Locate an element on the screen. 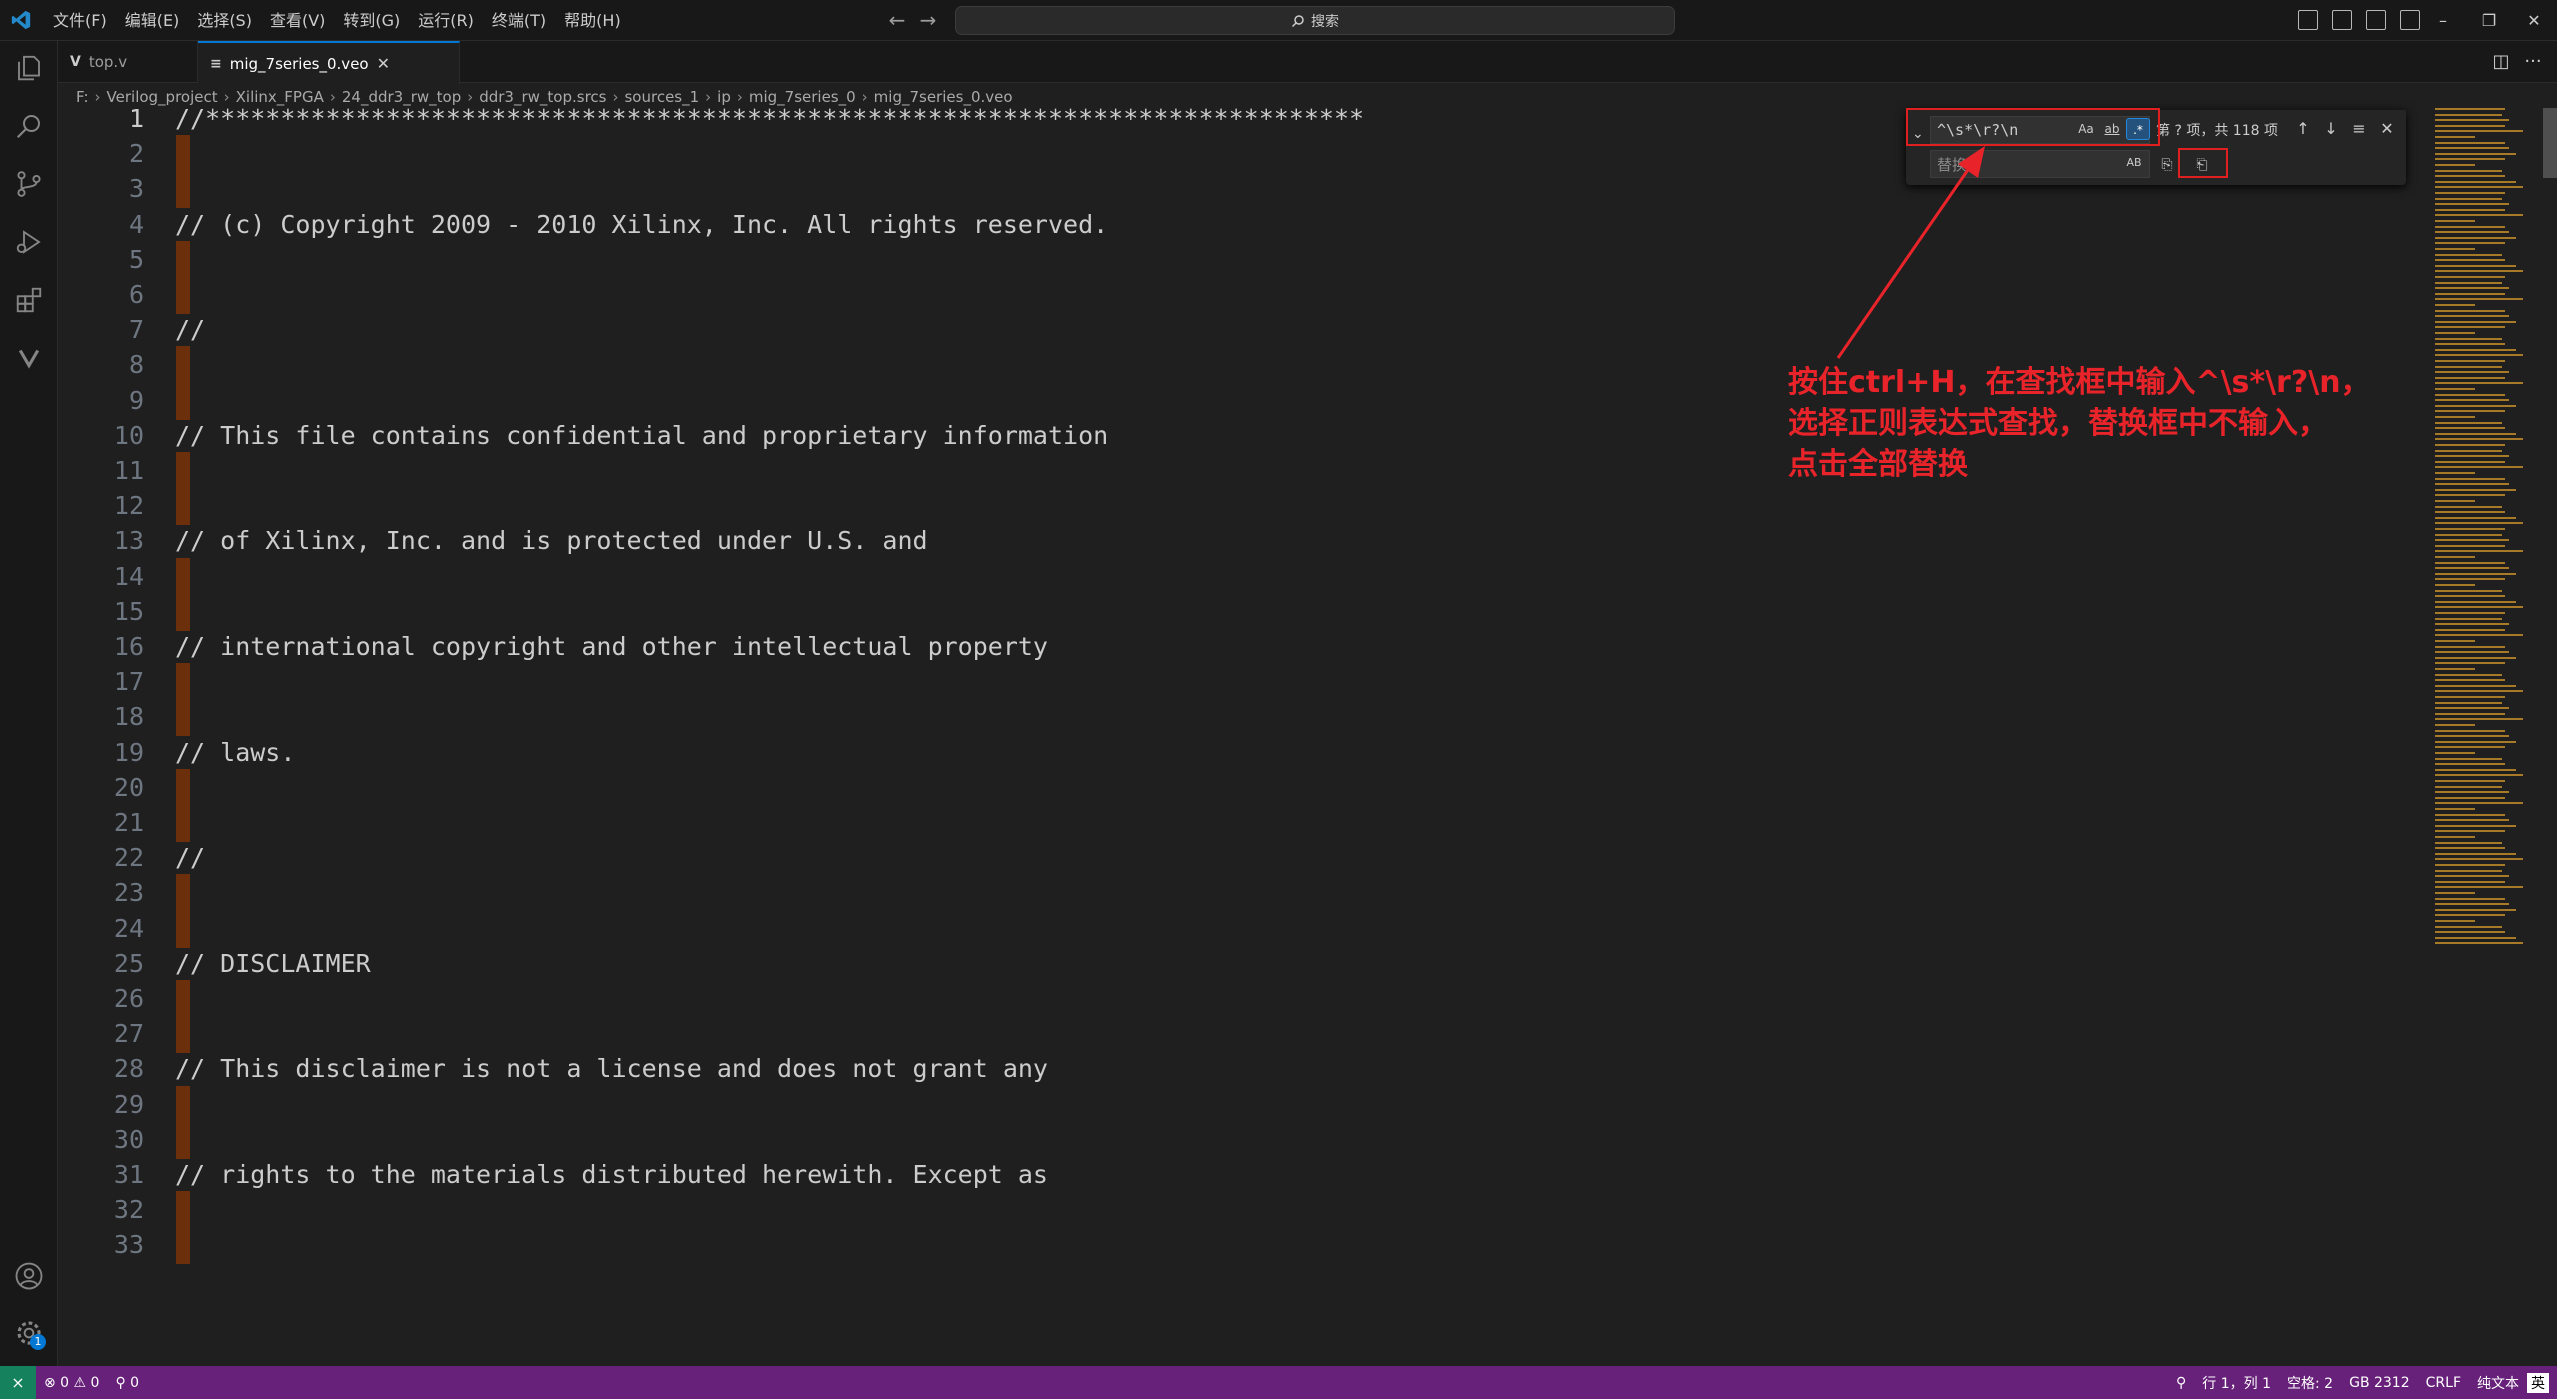 This screenshot has height=1399, width=2557. code-line: 23 is located at coordinates (1245, 893).